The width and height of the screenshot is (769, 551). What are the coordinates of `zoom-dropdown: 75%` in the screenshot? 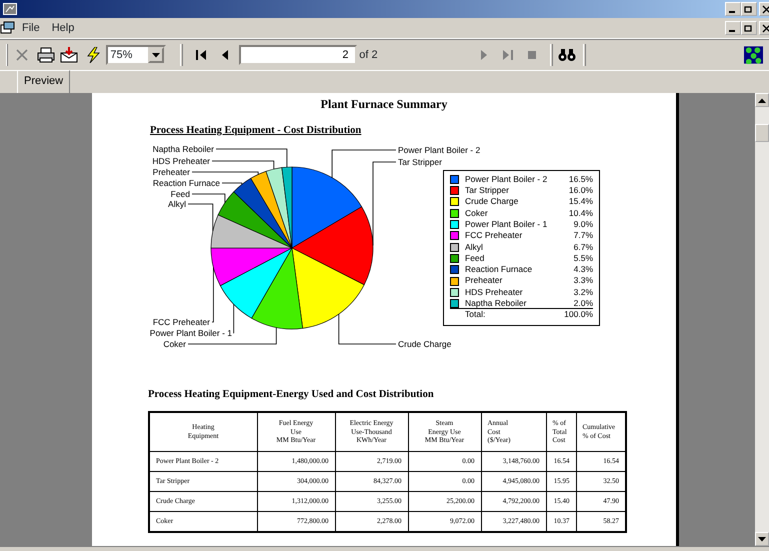 It's located at (136, 55).